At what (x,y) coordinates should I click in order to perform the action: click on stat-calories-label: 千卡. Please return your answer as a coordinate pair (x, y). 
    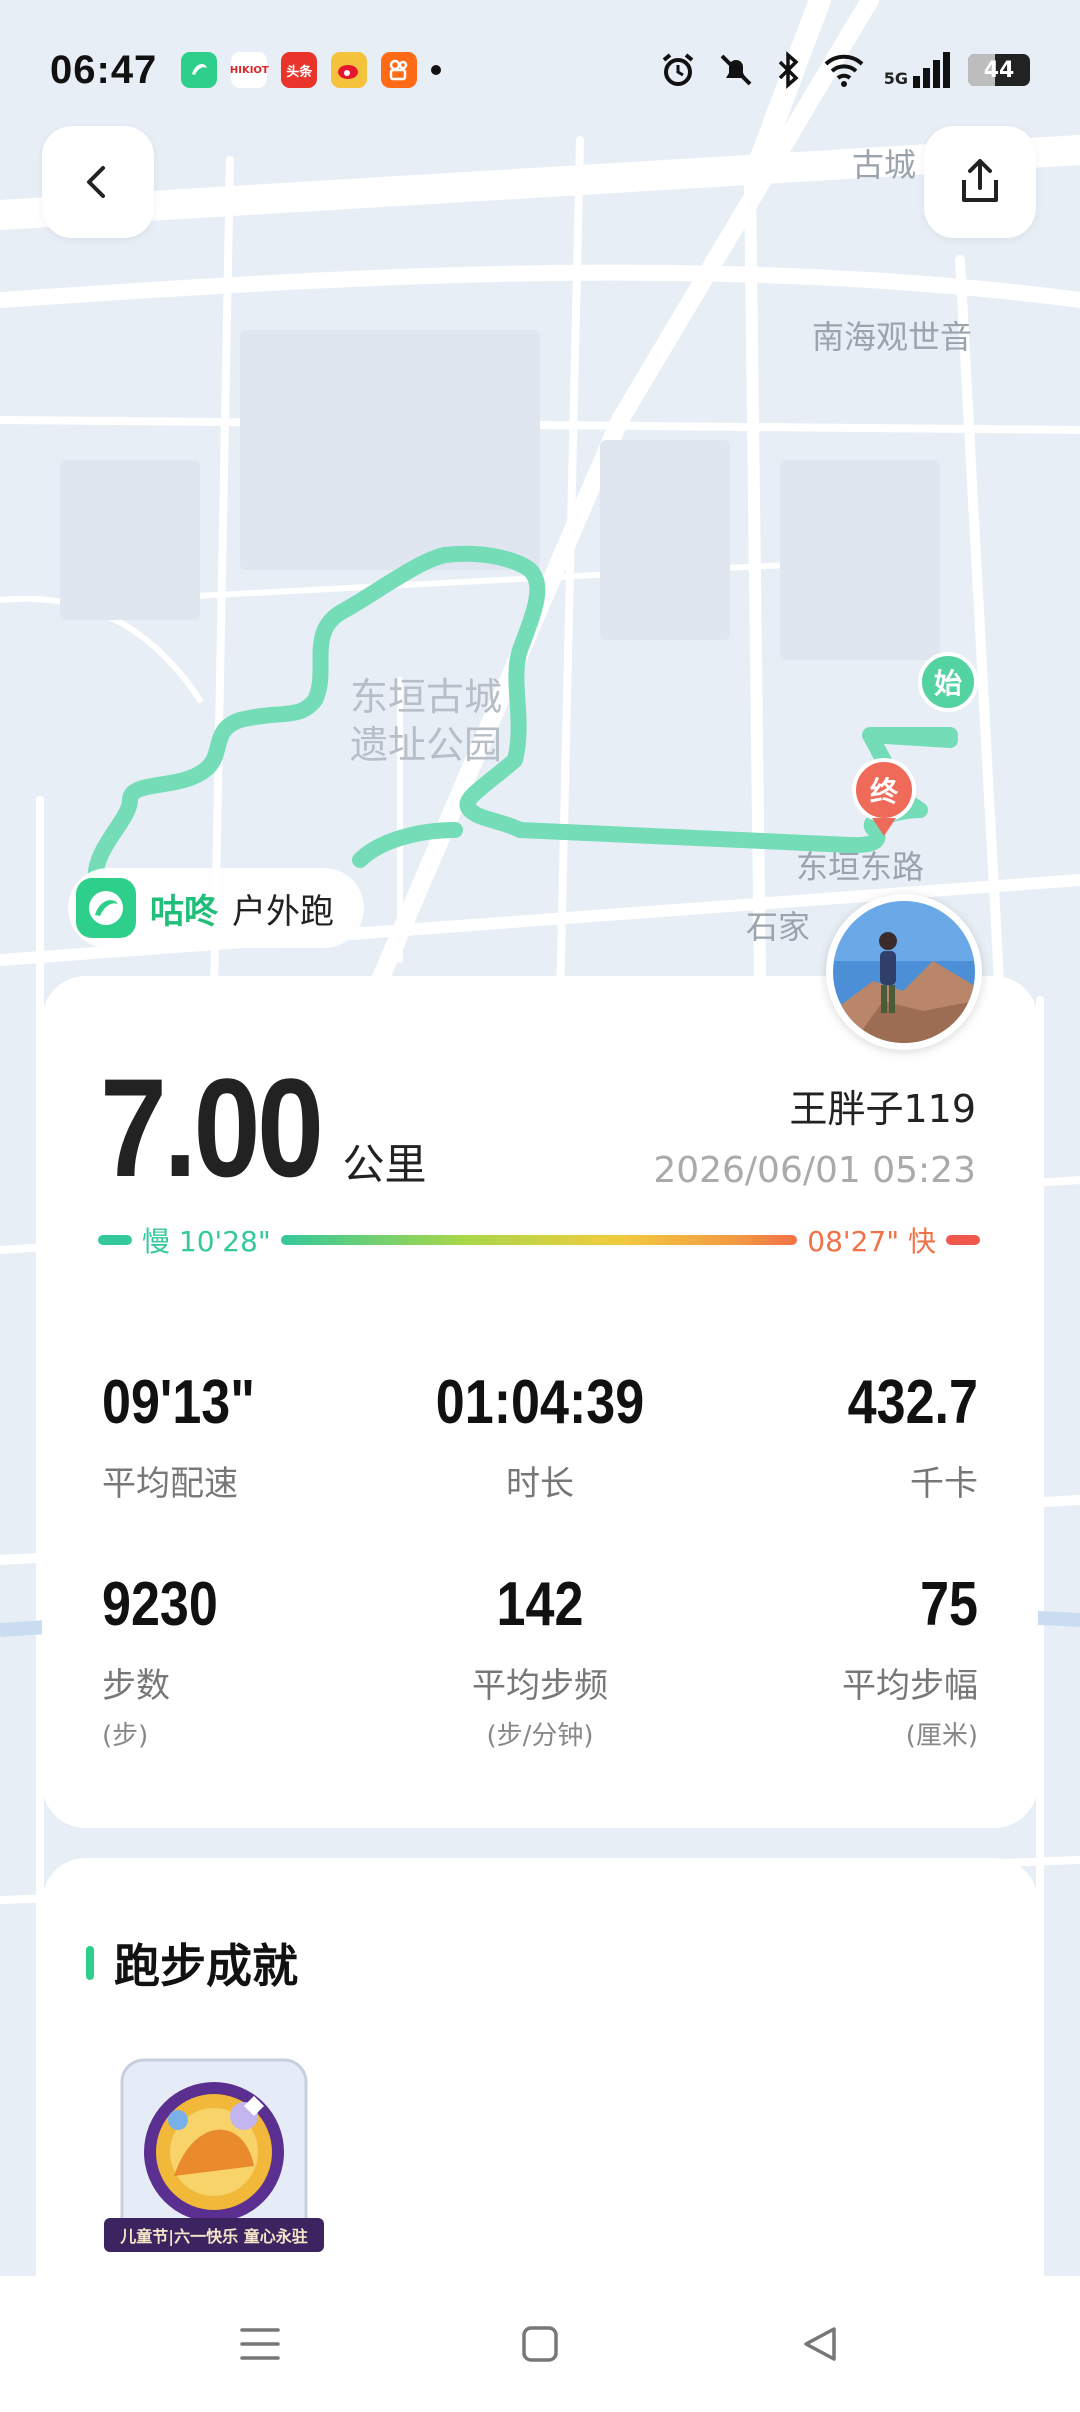
    Looking at the image, I should click on (944, 1484).